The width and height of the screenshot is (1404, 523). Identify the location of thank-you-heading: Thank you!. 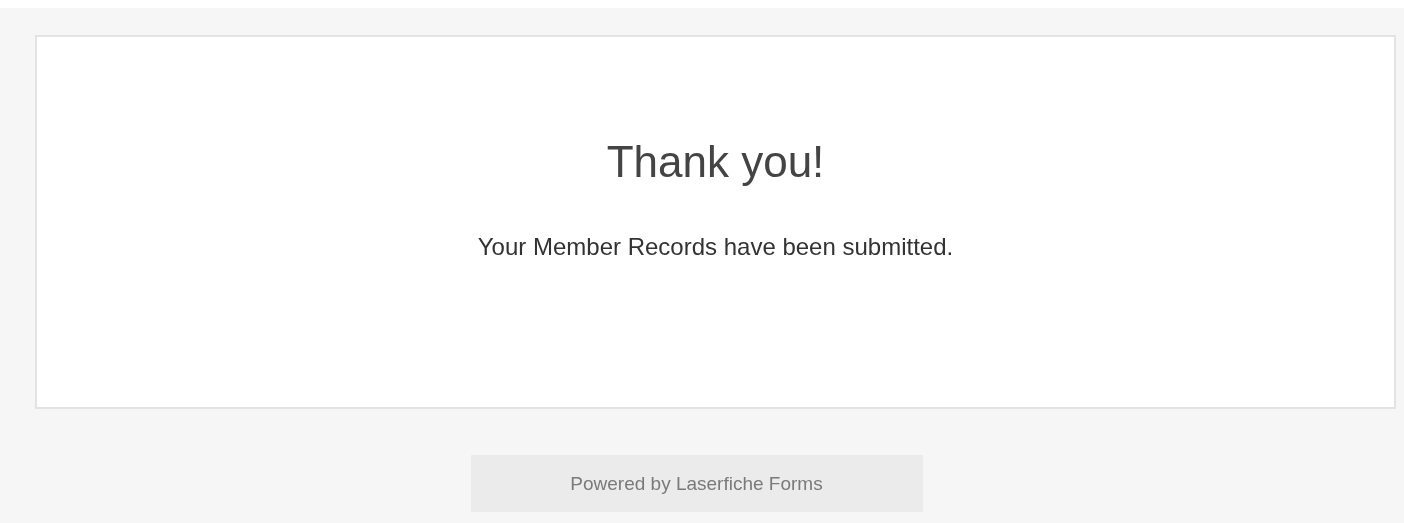
(715, 162).